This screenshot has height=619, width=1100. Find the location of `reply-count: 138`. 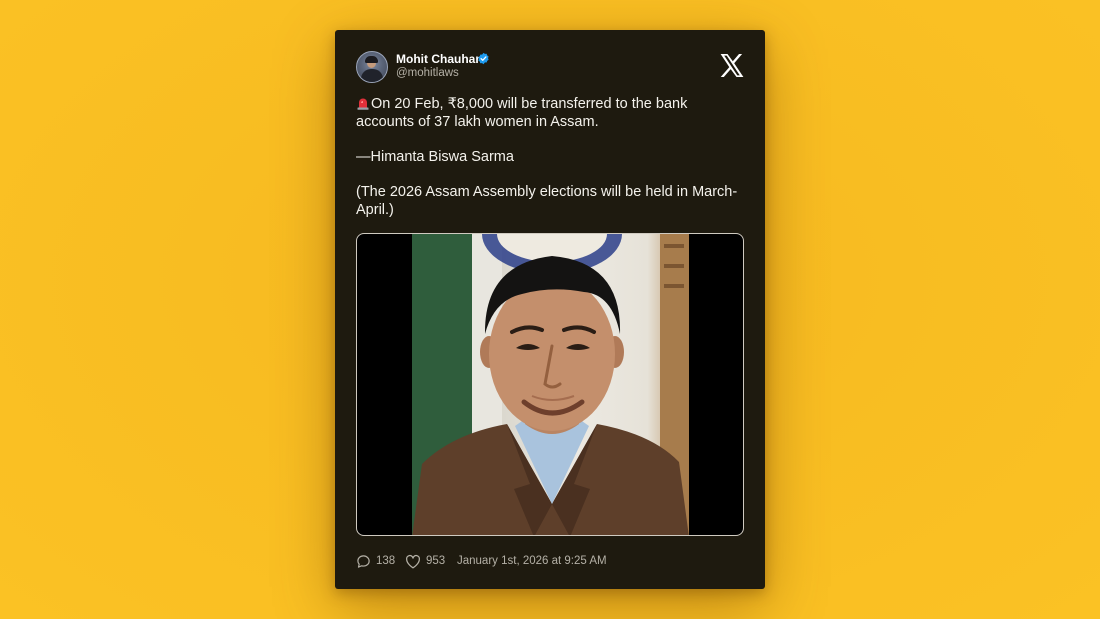

reply-count: 138 is located at coordinates (386, 561).